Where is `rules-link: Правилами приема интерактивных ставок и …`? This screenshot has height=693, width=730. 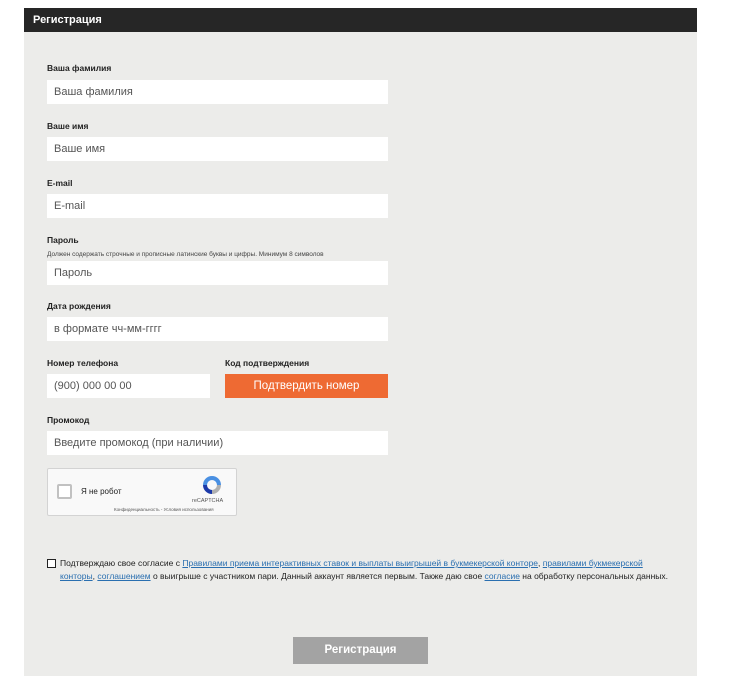 rules-link: Правилами приема интерактивных ставок и … is located at coordinates (360, 563).